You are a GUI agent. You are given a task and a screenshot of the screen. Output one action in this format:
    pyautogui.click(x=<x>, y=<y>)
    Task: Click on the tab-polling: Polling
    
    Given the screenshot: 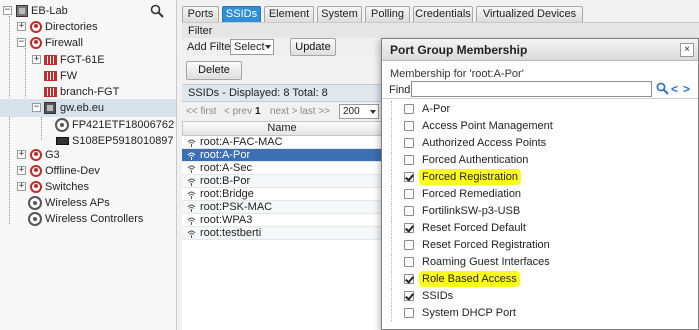 What is the action you would take?
    pyautogui.click(x=387, y=14)
    